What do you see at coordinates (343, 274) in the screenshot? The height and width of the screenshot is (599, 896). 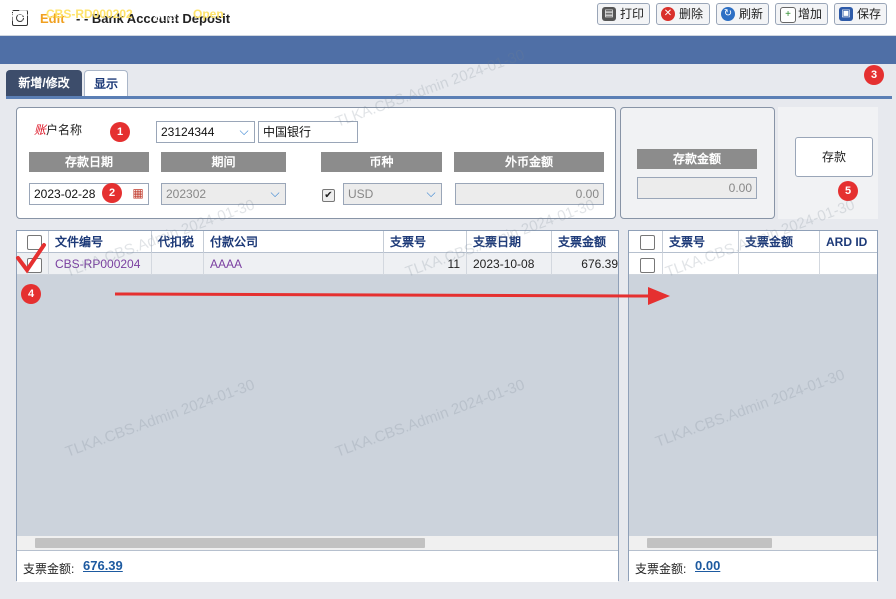 I see `annotation-overlay` at bounding box center [343, 274].